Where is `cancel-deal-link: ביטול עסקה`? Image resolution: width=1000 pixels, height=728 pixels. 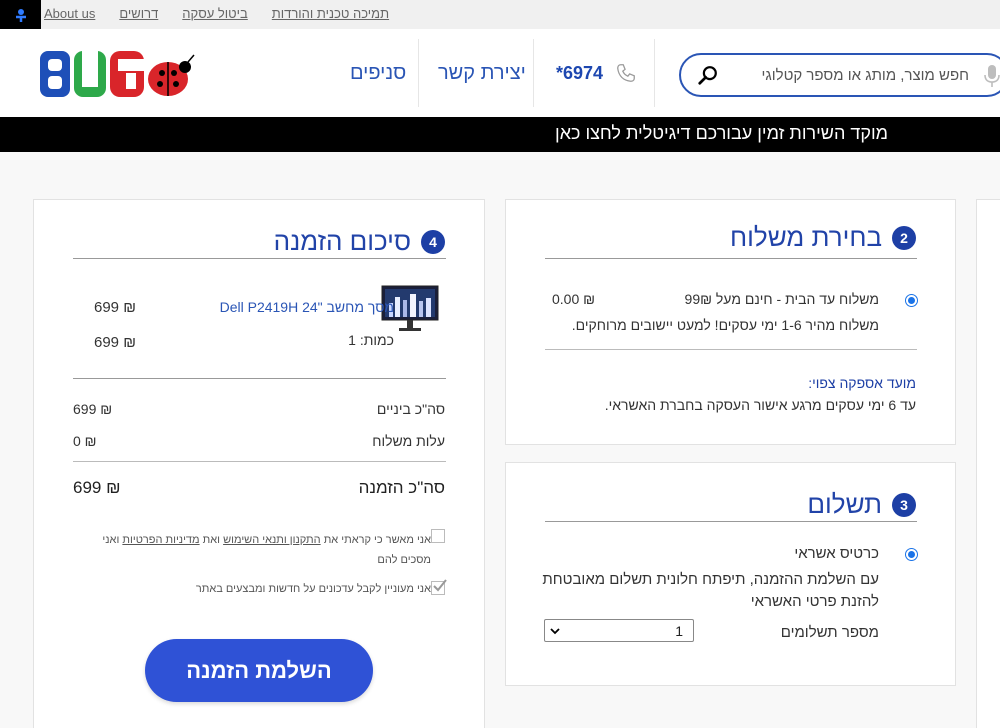 cancel-deal-link: ביטול עסקה is located at coordinates (215, 13).